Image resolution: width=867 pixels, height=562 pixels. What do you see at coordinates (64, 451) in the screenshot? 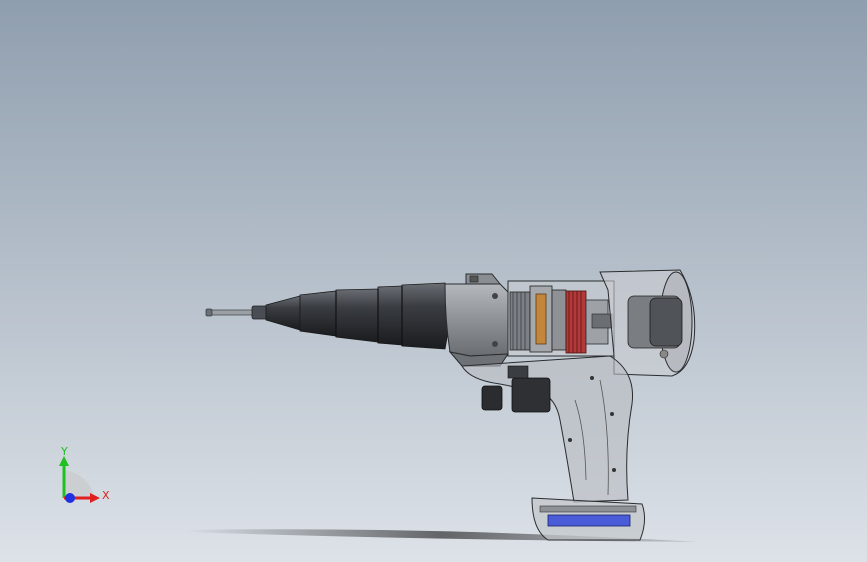
I see `triad-y-label: Y` at bounding box center [64, 451].